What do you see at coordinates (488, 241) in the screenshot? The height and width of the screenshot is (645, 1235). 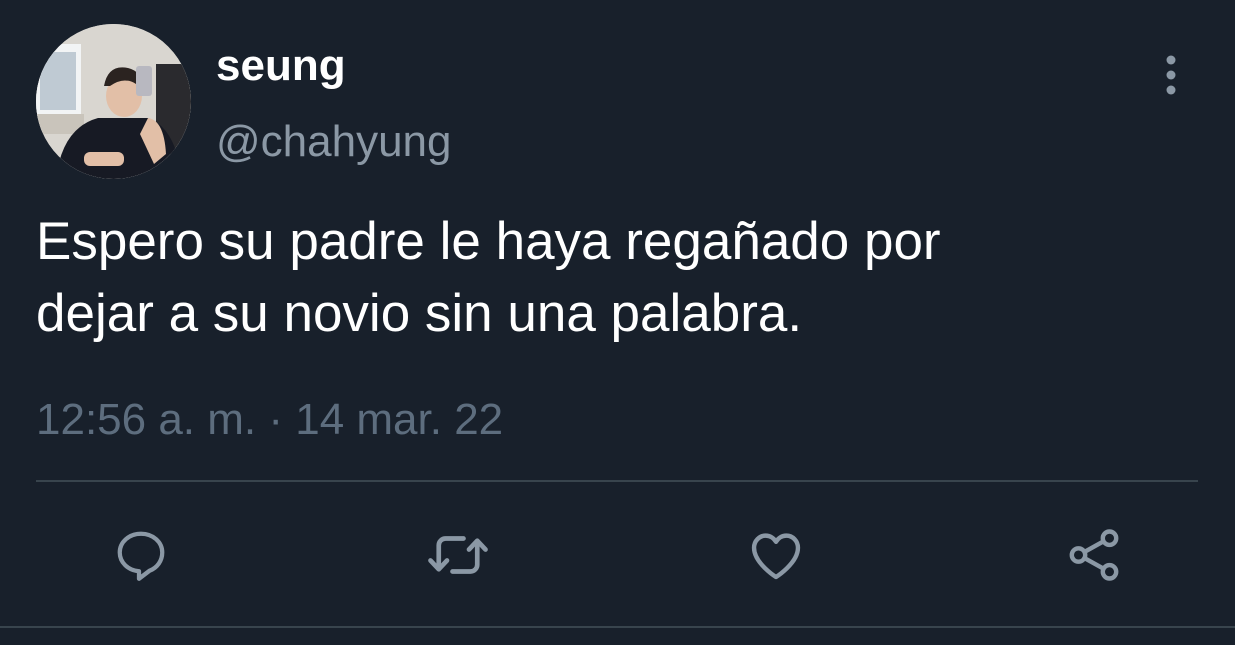 I see `tweet-text-line: Espero su padre le haya regañado por` at bounding box center [488, 241].